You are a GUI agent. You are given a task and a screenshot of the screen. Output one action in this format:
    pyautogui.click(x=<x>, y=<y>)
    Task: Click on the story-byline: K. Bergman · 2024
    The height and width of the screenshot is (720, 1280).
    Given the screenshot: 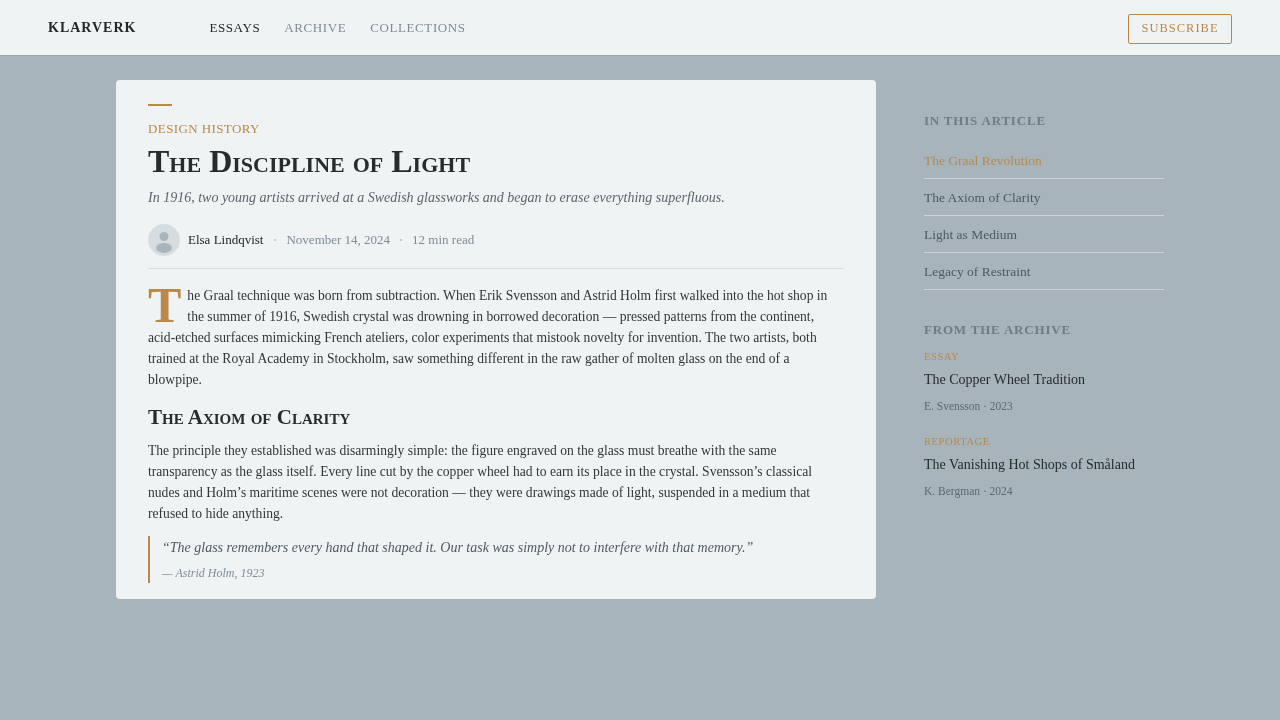 What is the action you would take?
    pyautogui.click(x=968, y=491)
    